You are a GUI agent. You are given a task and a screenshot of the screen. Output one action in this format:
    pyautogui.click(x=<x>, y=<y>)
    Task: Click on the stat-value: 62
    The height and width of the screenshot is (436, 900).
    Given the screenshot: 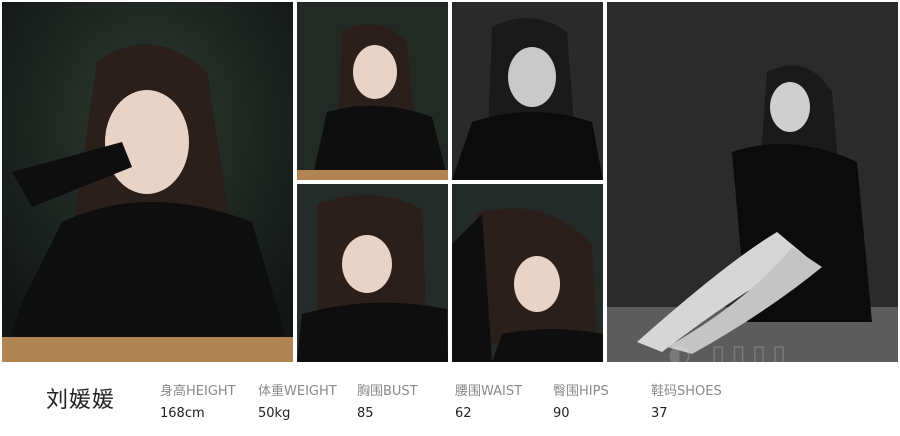 What is the action you would take?
    pyautogui.click(x=463, y=413)
    